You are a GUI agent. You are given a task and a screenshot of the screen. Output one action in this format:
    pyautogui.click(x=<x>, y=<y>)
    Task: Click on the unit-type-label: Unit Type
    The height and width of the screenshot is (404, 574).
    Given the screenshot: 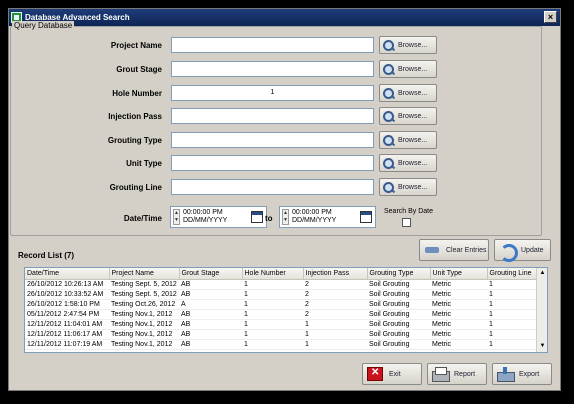 What is the action you would take?
    pyautogui.click(x=144, y=163)
    